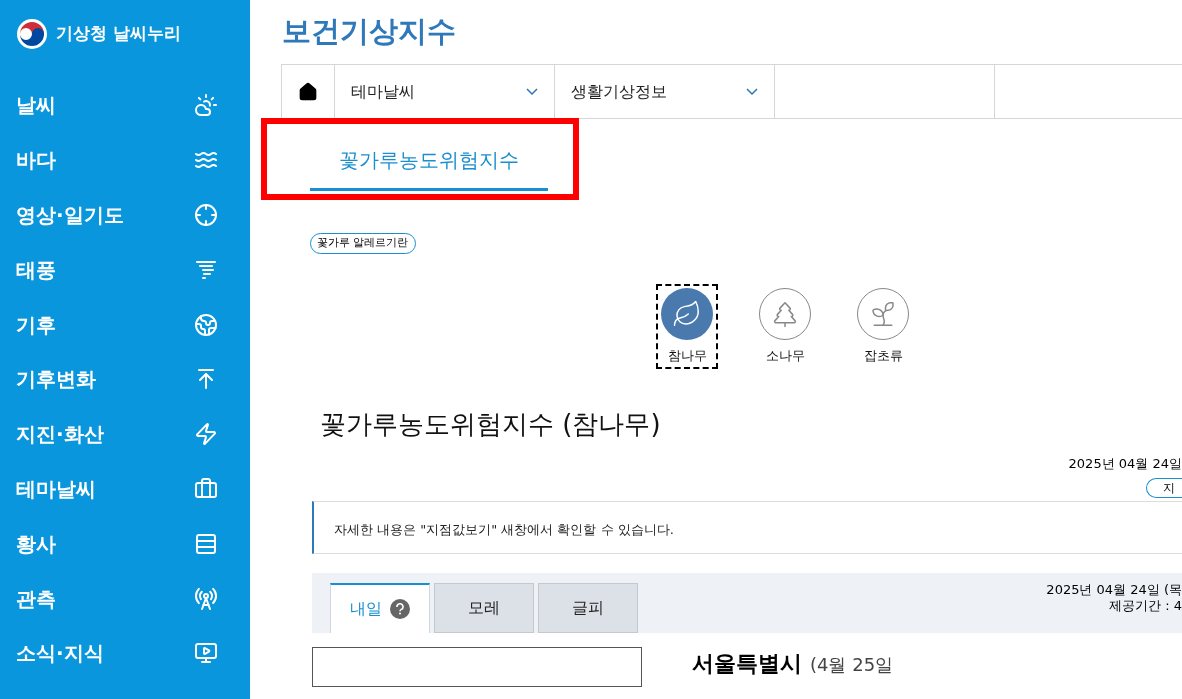  What do you see at coordinates (125, 598) in the screenshot?
I see `sidebar-item: 관측` at bounding box center [125, 598].